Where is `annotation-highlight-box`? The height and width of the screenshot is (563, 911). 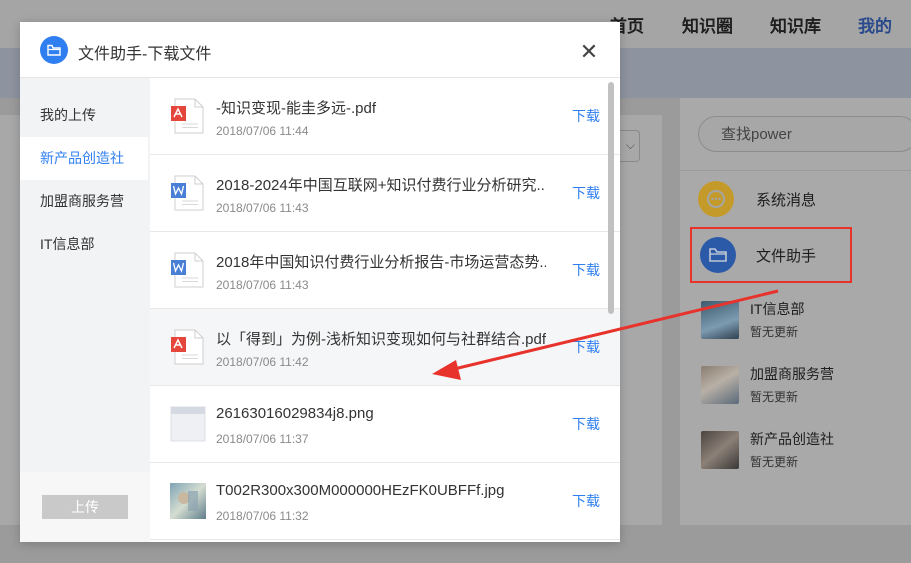
annotation-highlight-box is located at coordinates (771, 255).